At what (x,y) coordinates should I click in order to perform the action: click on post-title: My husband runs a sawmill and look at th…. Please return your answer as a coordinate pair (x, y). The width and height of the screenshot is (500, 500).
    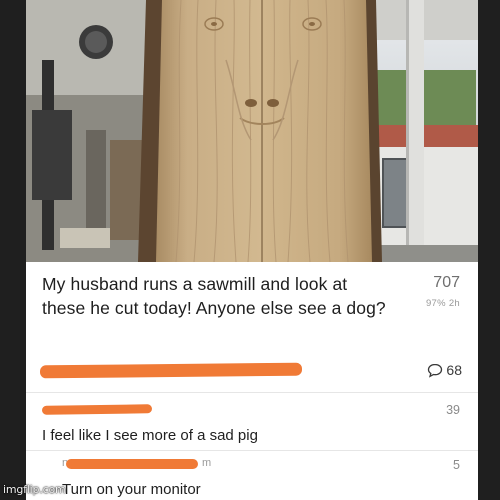
    Looking at the image, I should click on (218, 296).